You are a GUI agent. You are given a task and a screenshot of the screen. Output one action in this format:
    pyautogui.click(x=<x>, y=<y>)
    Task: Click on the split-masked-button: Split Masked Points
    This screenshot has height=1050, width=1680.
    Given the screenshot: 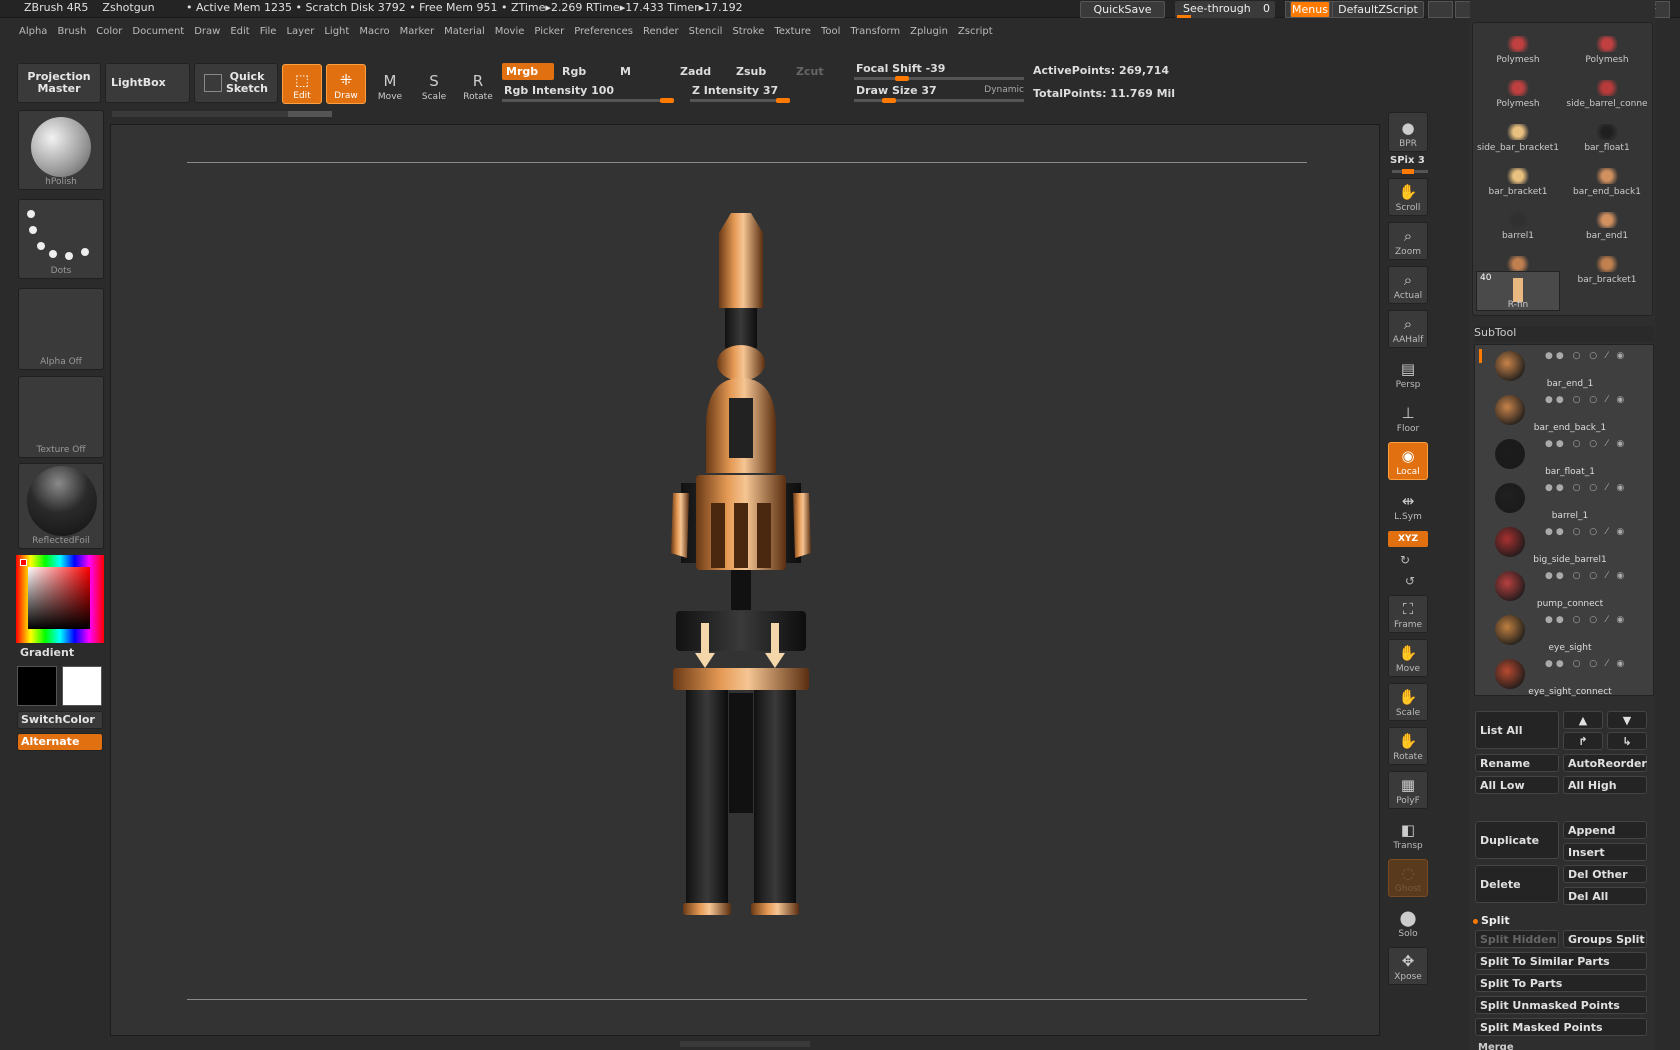 What is the action you would take?
    pyautogui.click(x=1561, y=1027)
    